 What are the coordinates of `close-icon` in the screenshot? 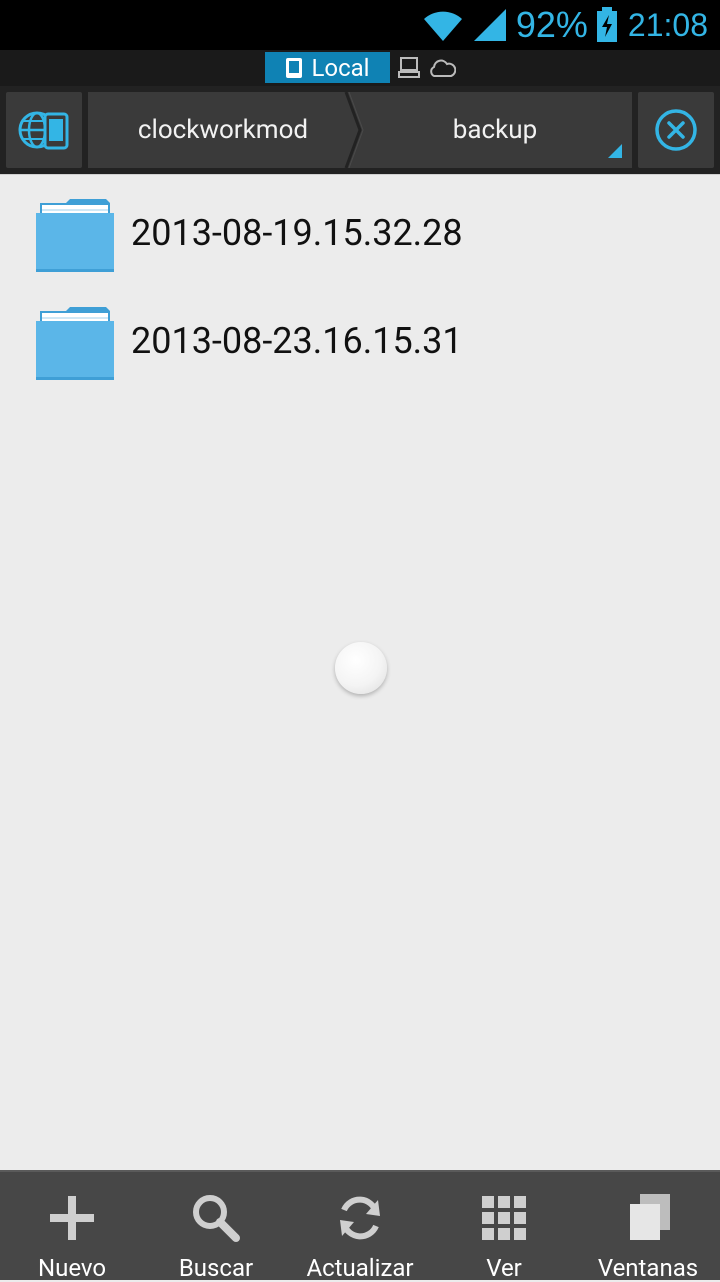 It's located at (676, 130).